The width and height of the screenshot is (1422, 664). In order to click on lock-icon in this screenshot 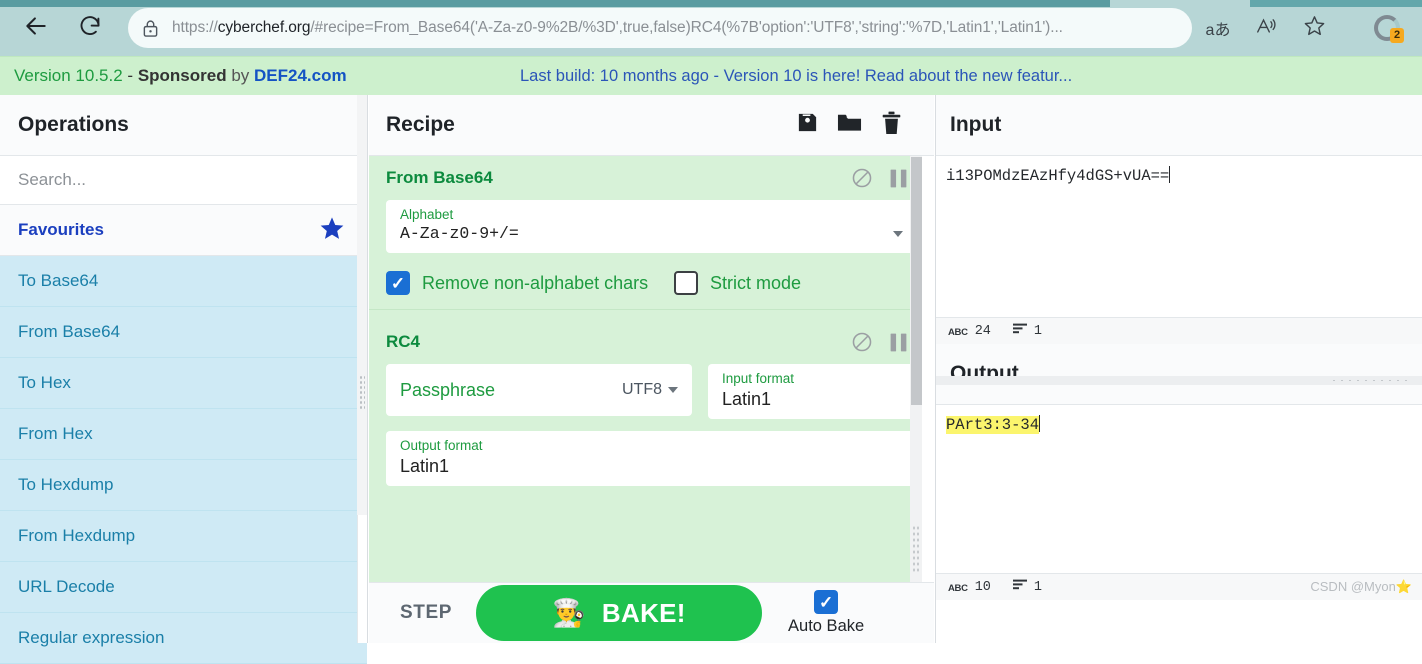, I will do `click(150, 28)`.